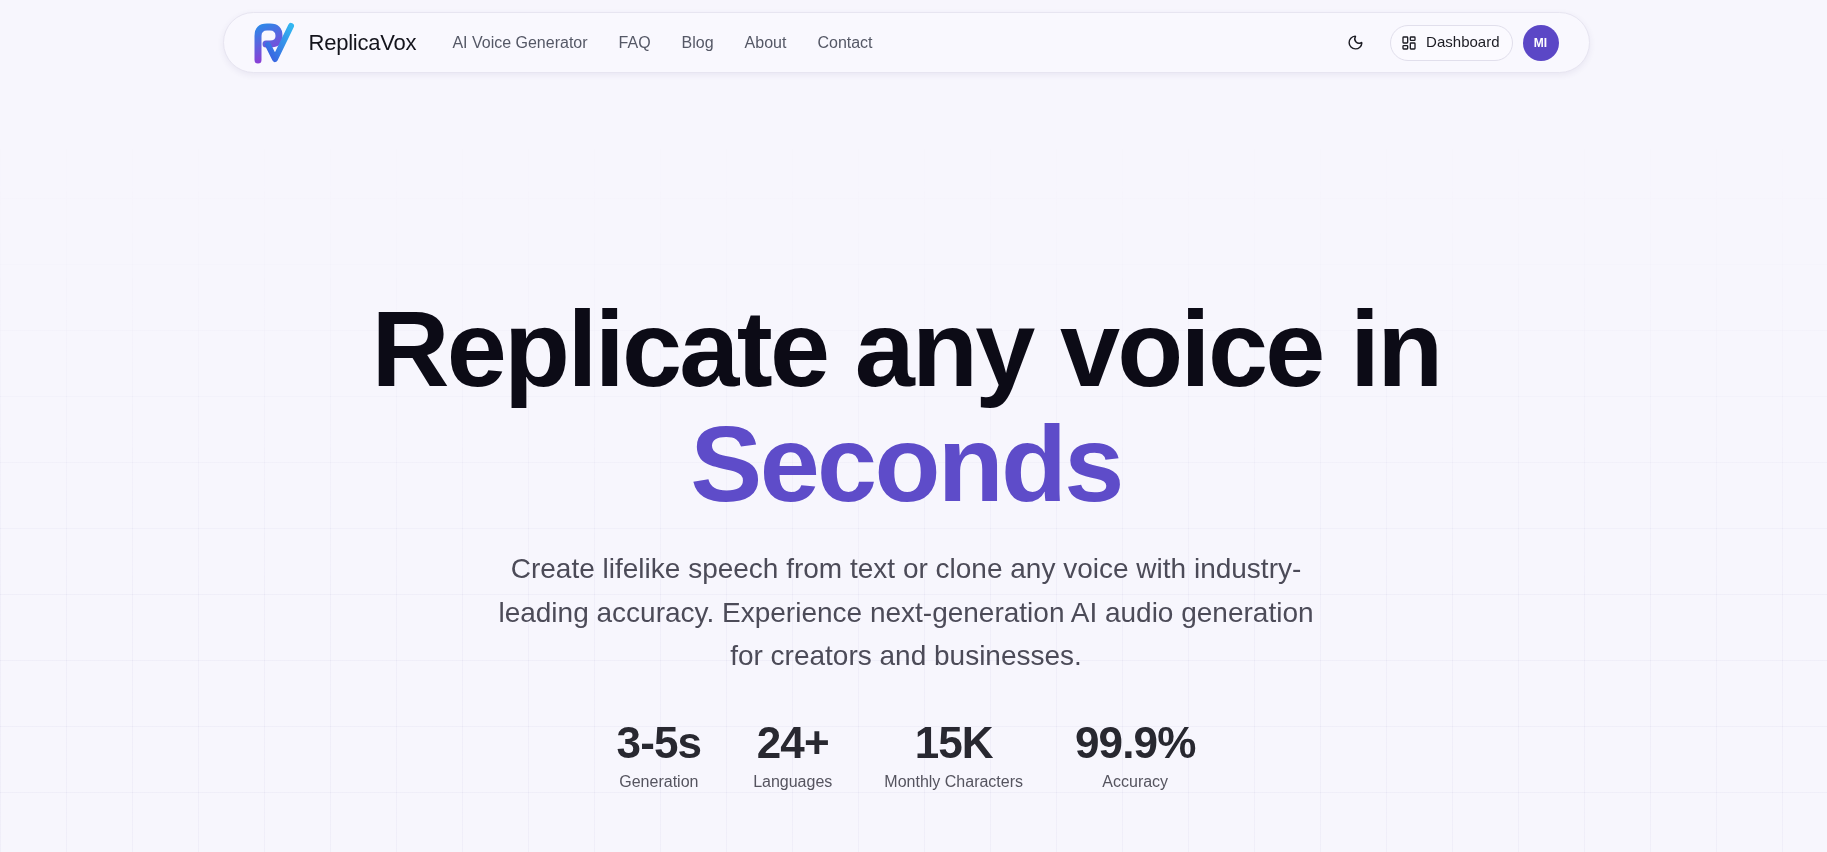  I want to click on nav-link: Blog, so click(697, 42).